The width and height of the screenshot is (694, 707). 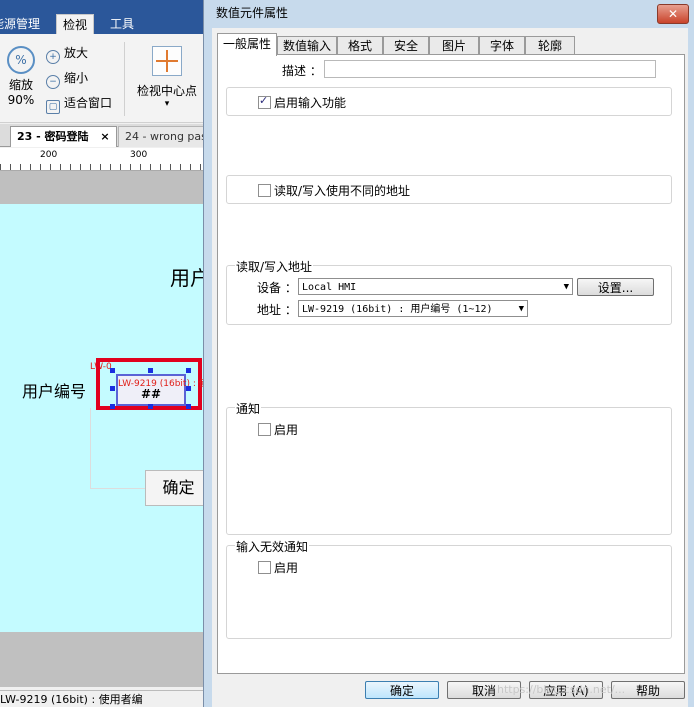 I want to click on ribbon-divider, so click(x=124, y=79).